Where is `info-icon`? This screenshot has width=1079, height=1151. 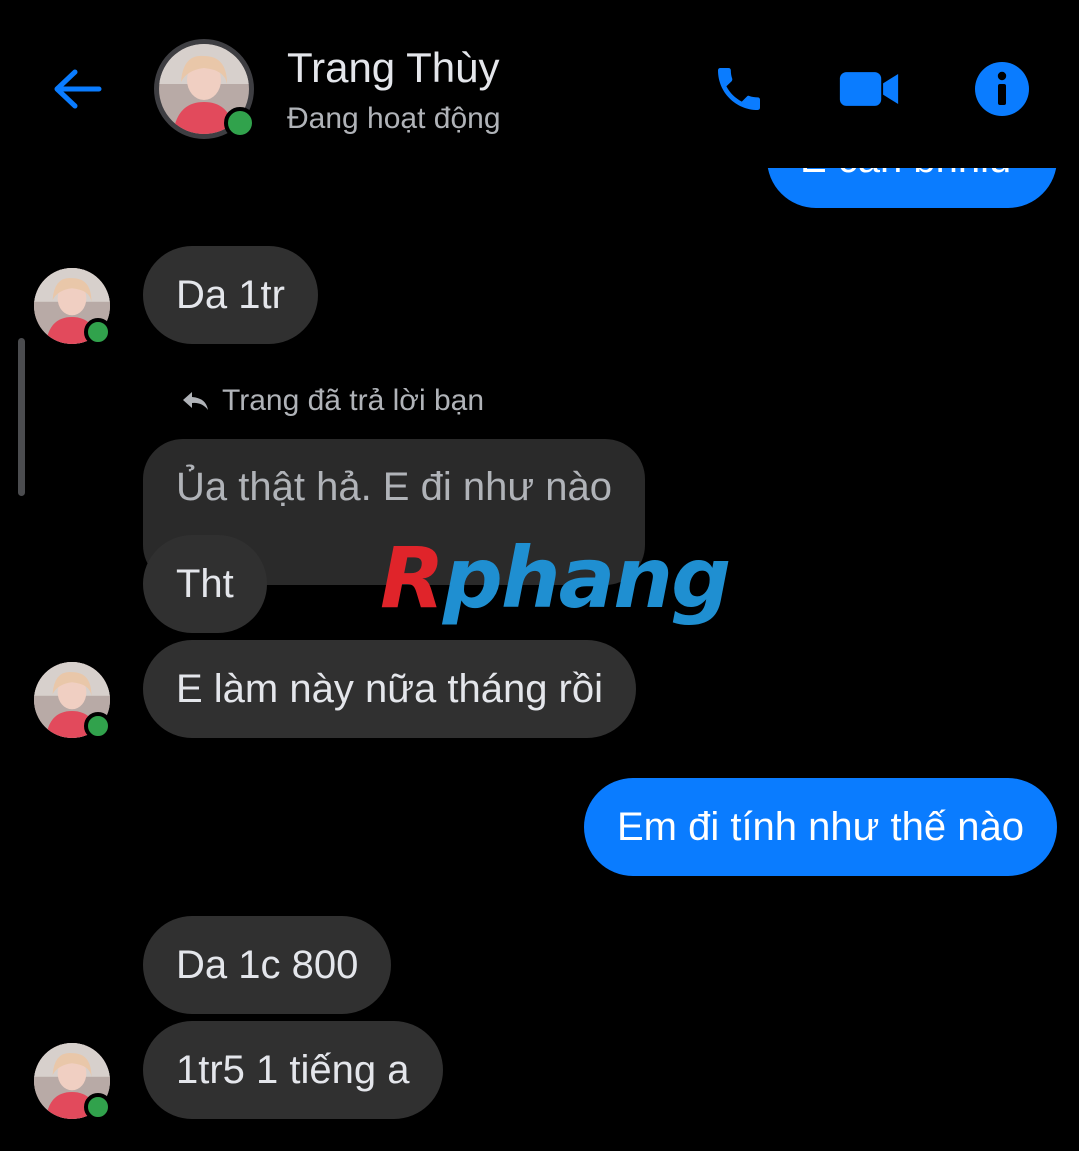 info-icon is located at coordinates (1002, 89).